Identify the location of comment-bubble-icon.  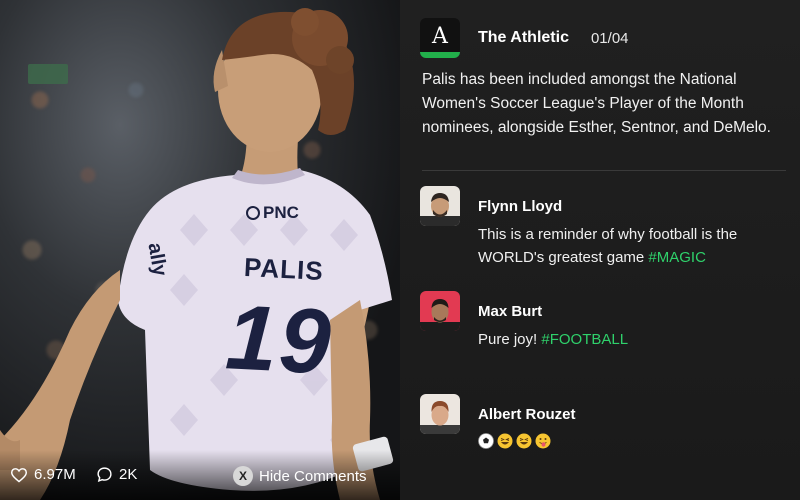
(104, 474).